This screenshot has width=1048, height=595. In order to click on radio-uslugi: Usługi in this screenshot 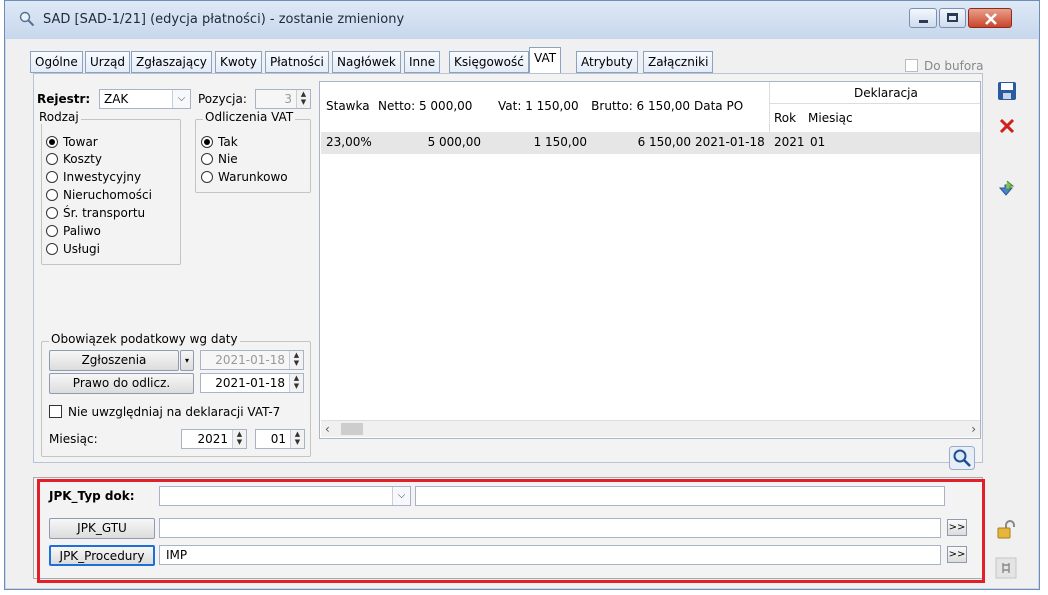, I will do `click(73, 249)`.